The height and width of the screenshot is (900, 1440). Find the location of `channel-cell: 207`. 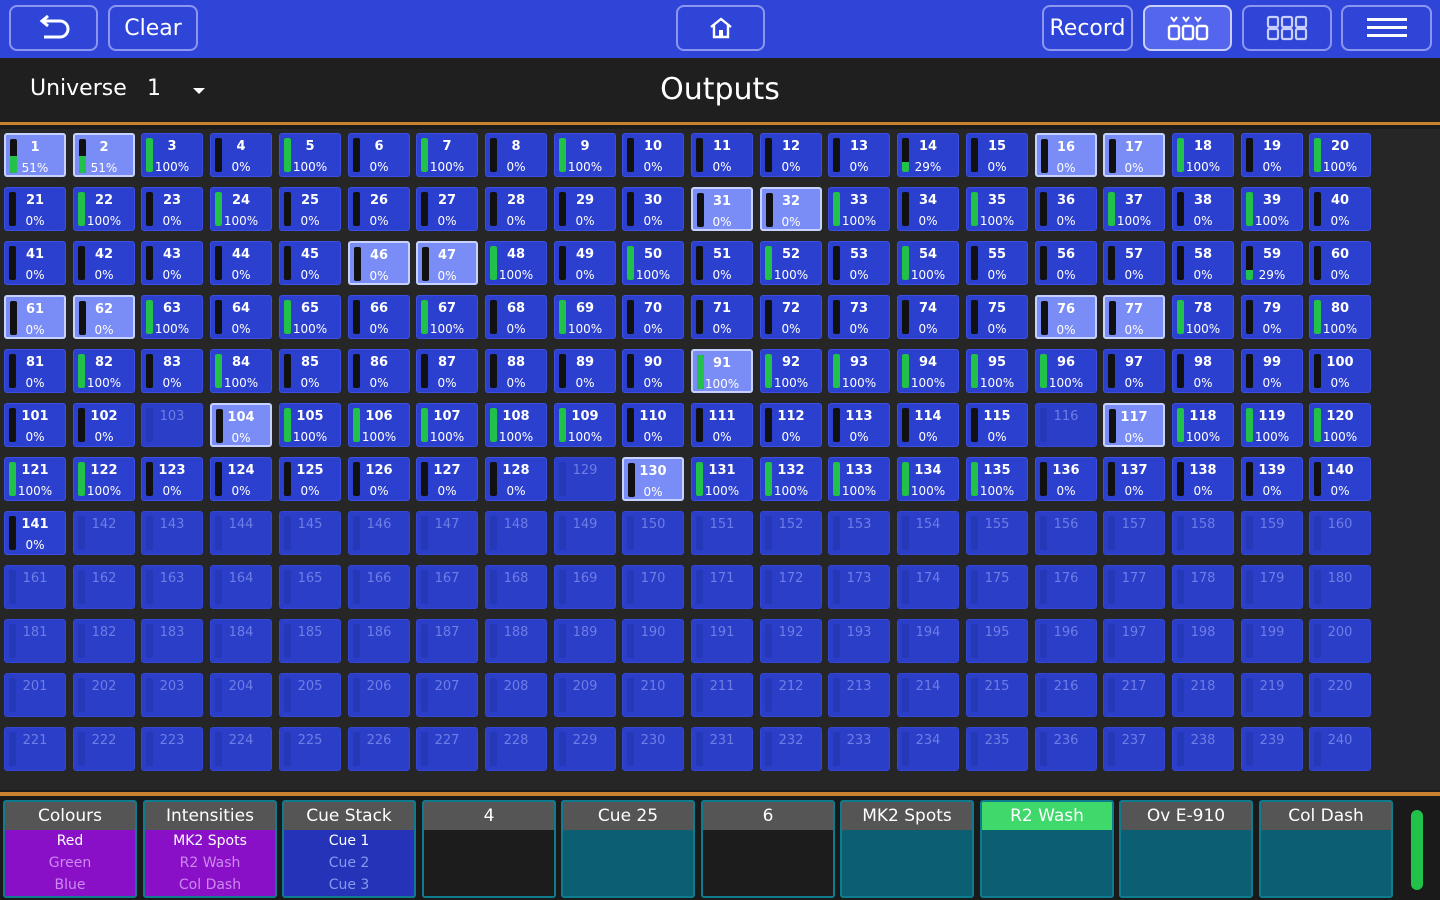

channel-cell: 207 is located at coordinates (447, 695).